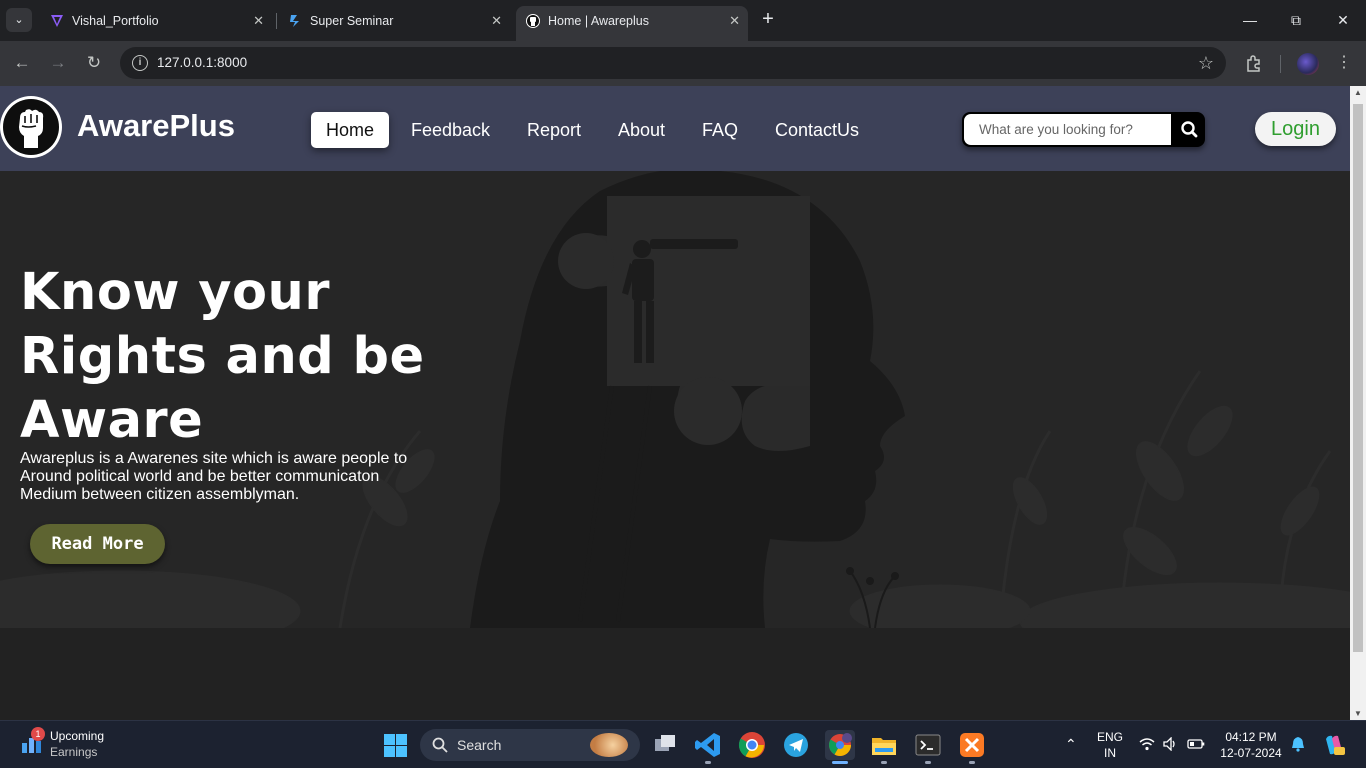 Image resolution: width=1366 pixels, height=768 pixels. I want to click on task-view-icon, so click(665, 745).